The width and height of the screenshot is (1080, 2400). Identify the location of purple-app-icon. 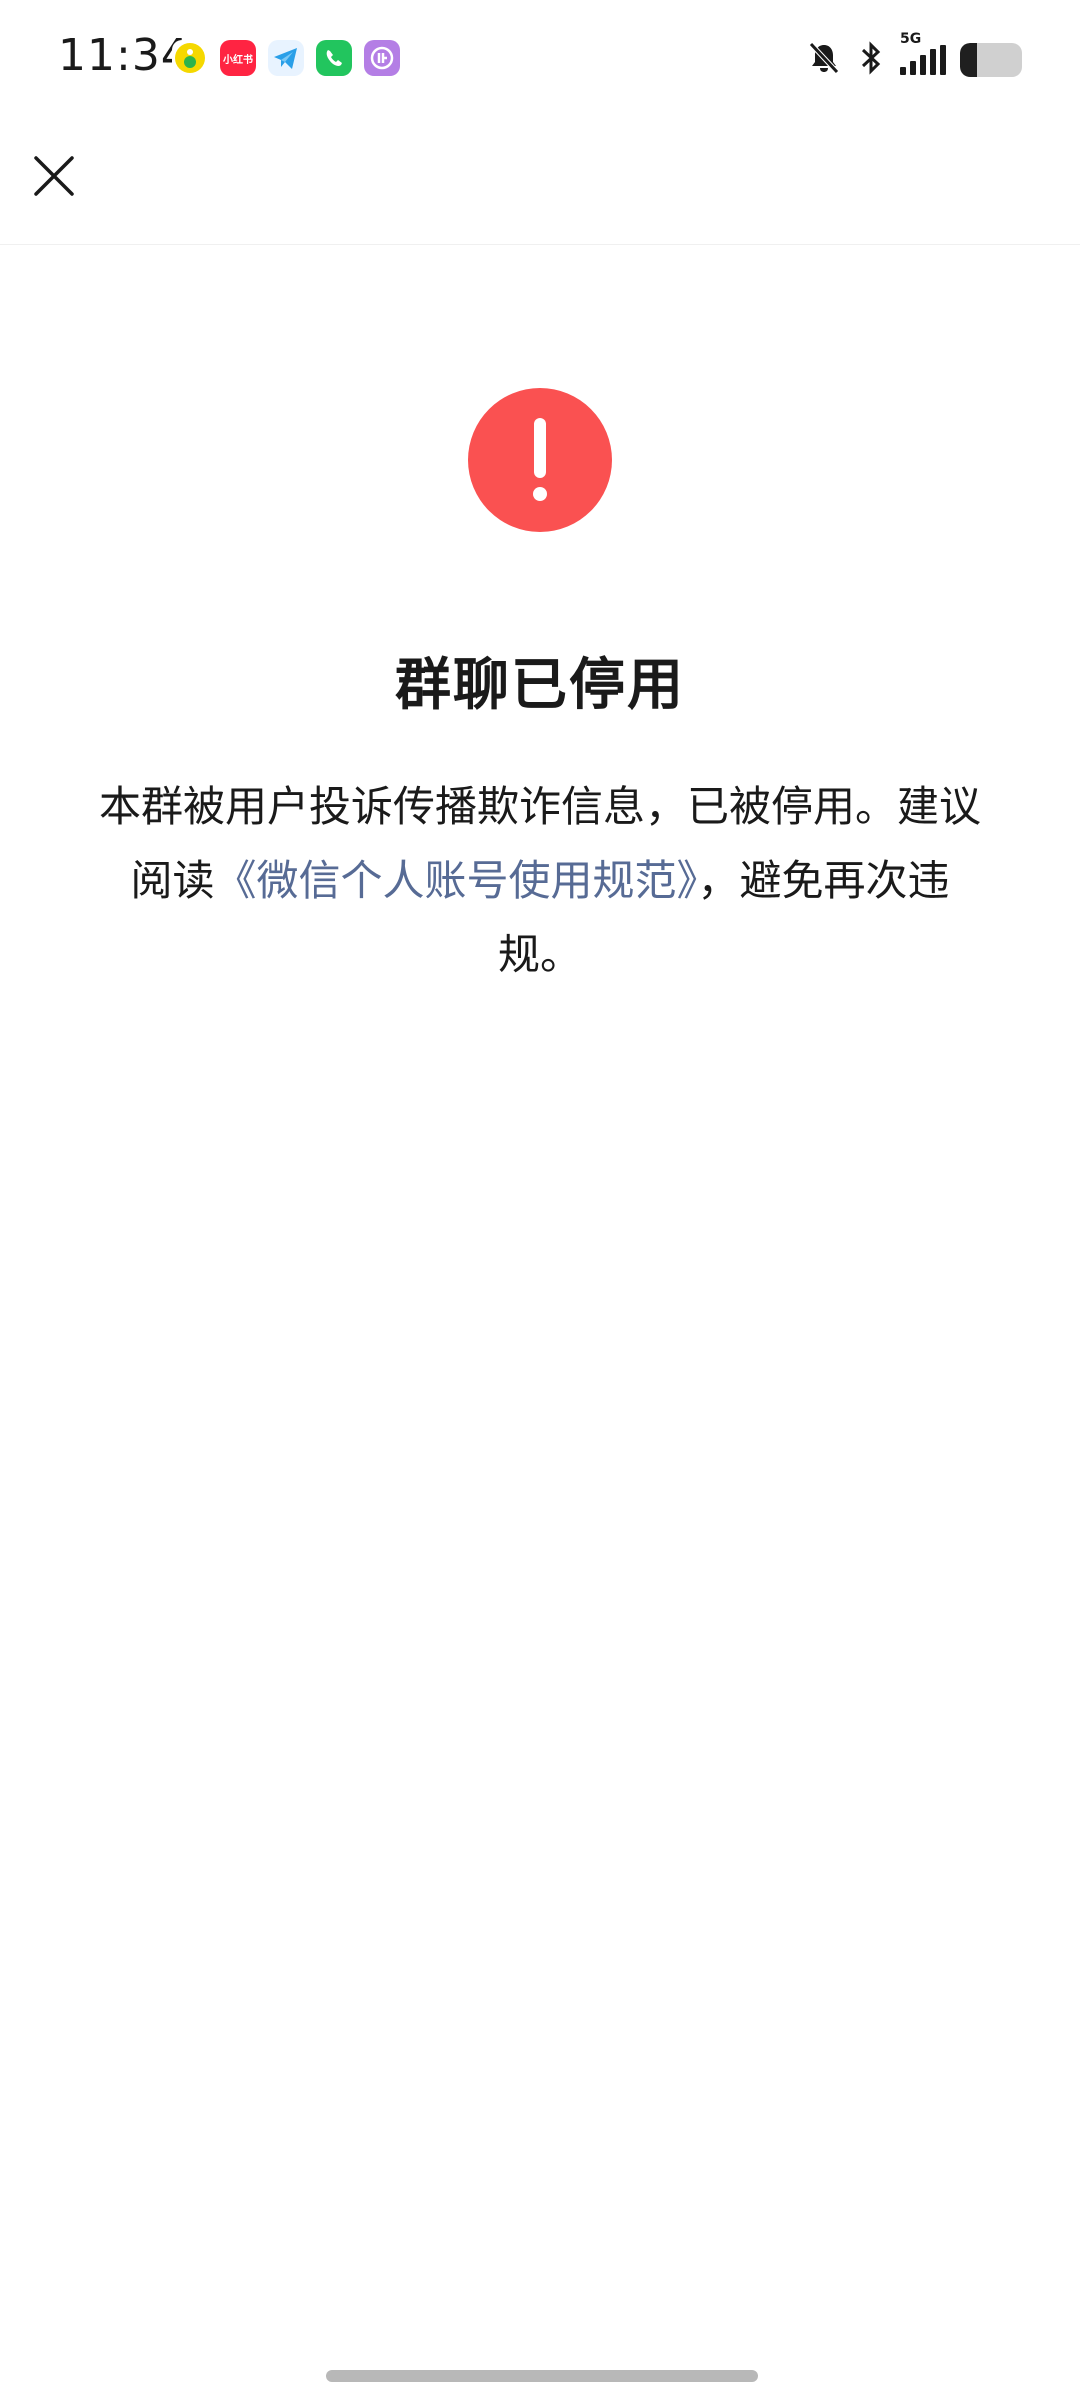
(382, 58).